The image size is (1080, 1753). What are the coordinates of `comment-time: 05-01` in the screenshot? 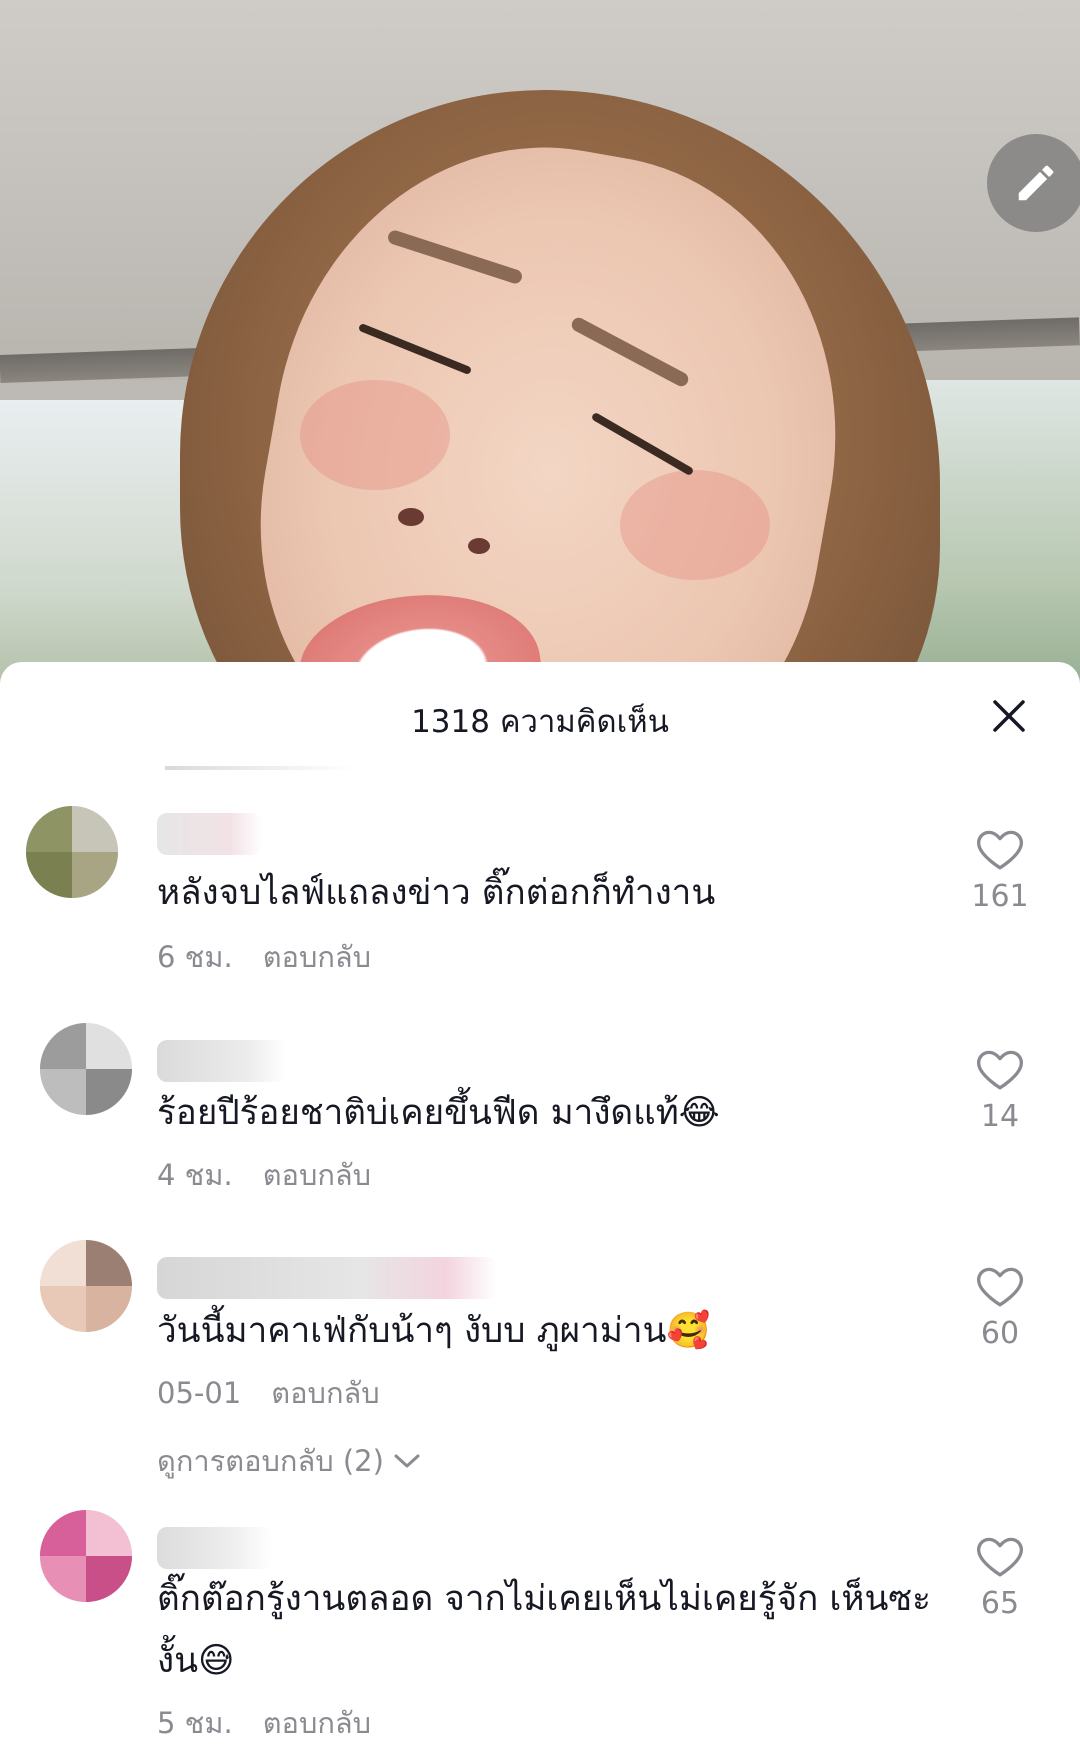 It's located at (199, 1393).